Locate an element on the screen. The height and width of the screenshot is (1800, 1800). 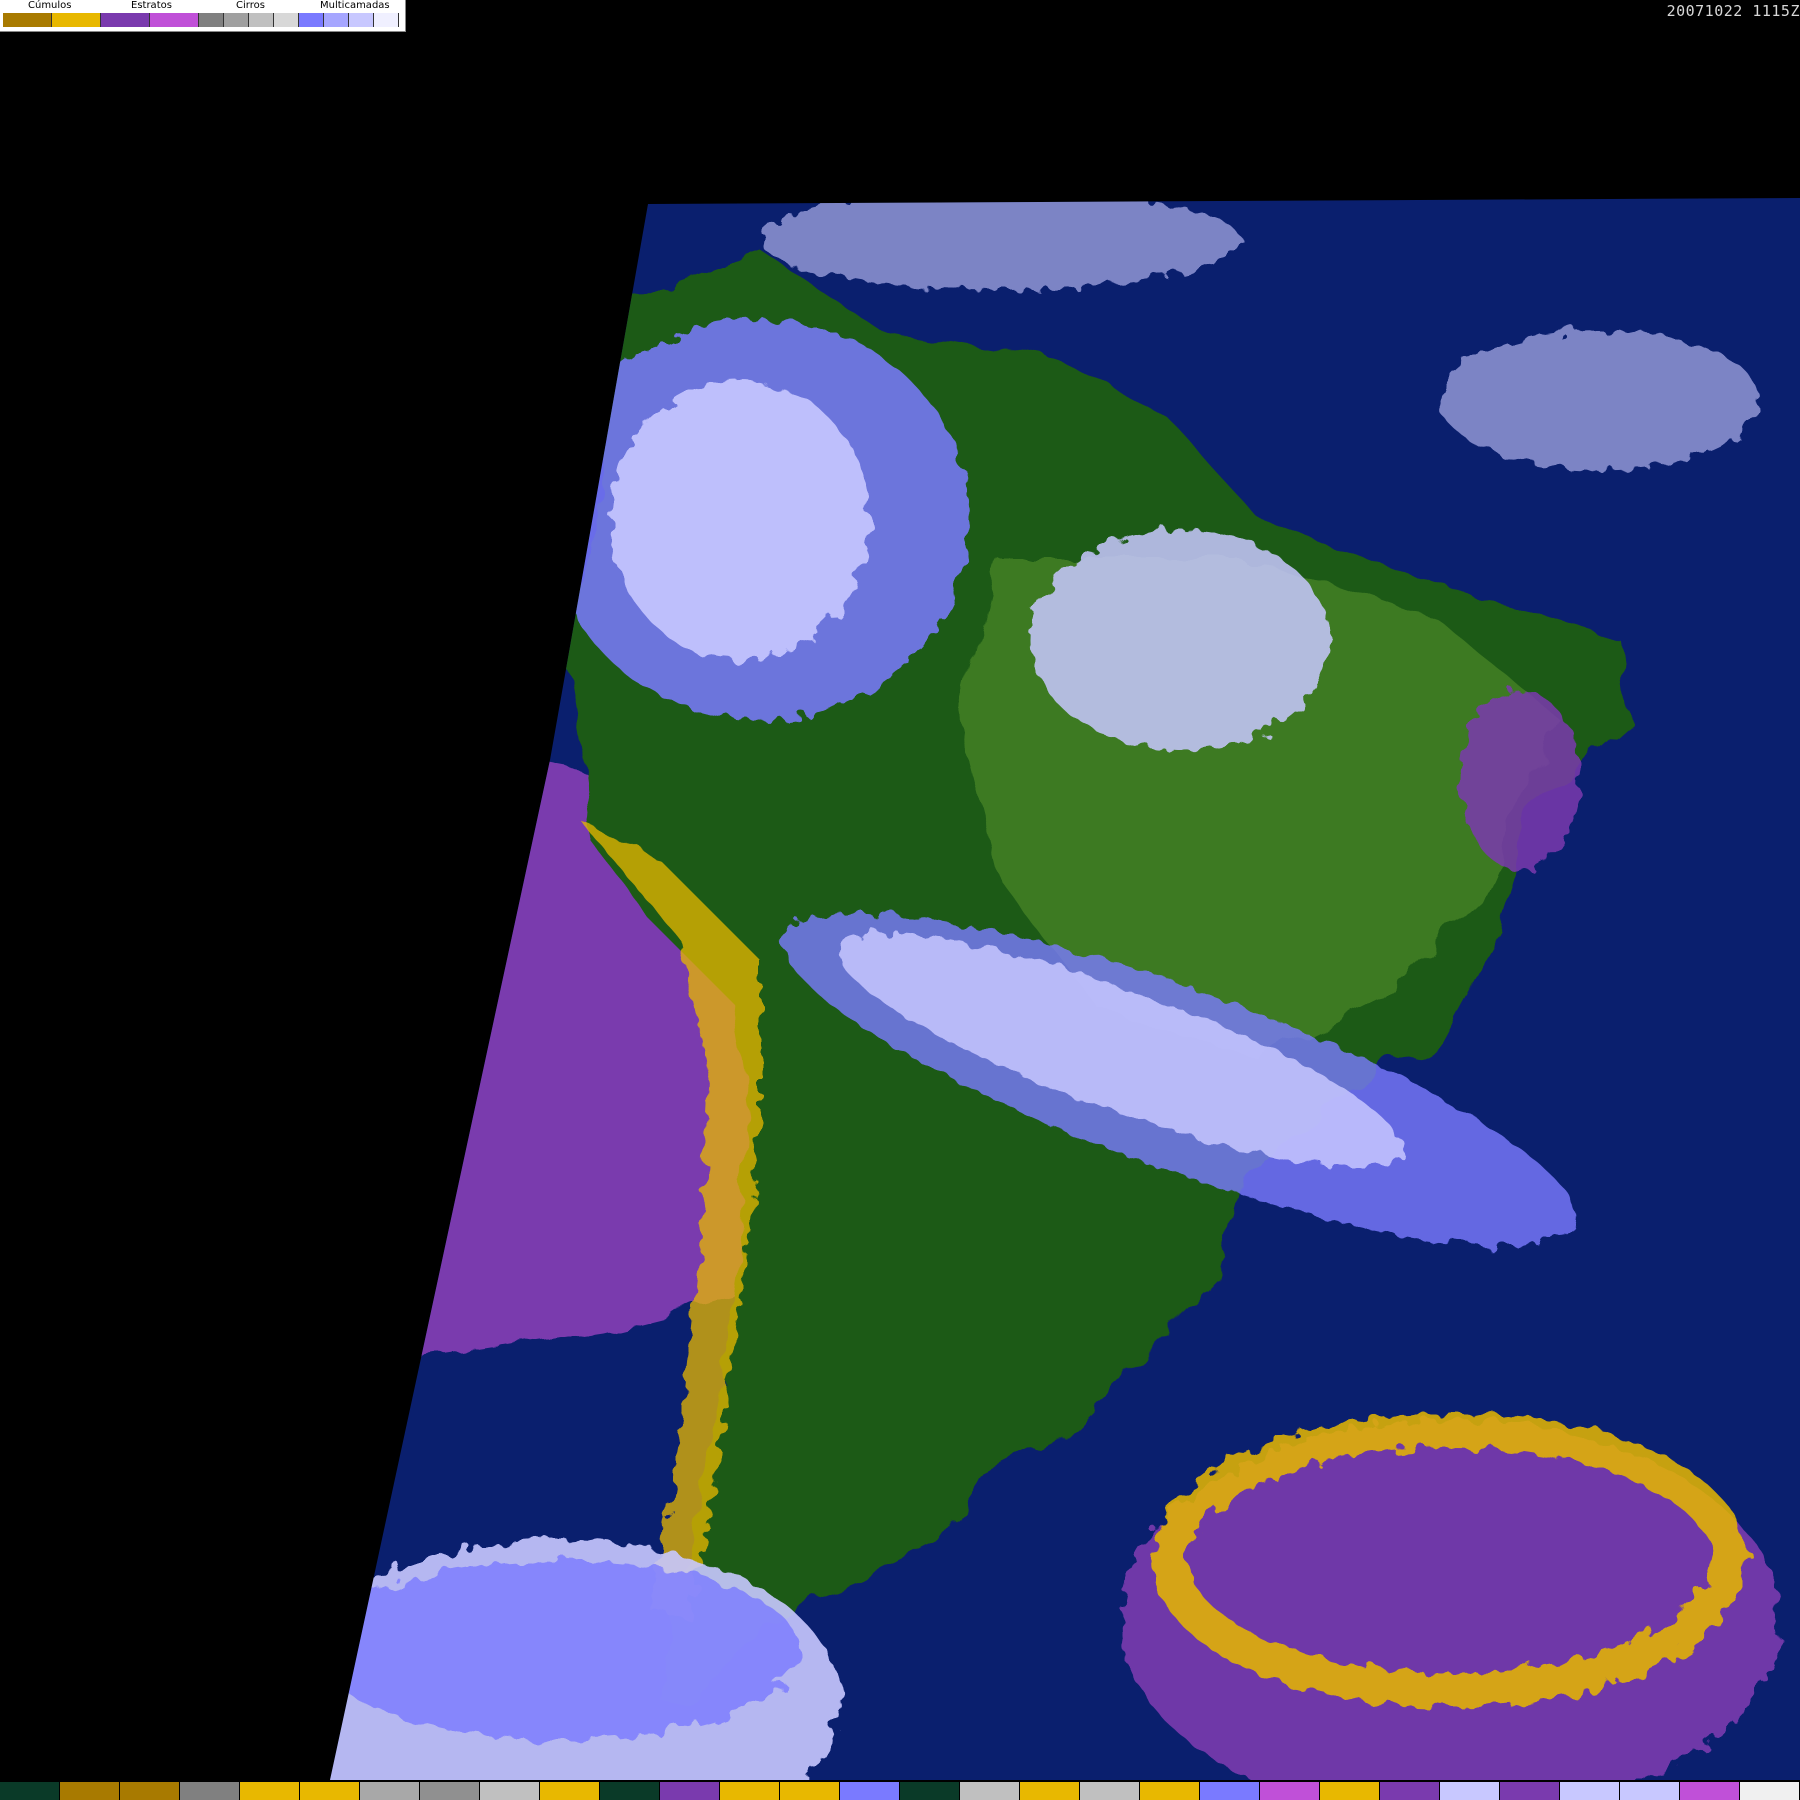
legend-label-cumulos: Cúmulos is located at coordinates (50, 5).